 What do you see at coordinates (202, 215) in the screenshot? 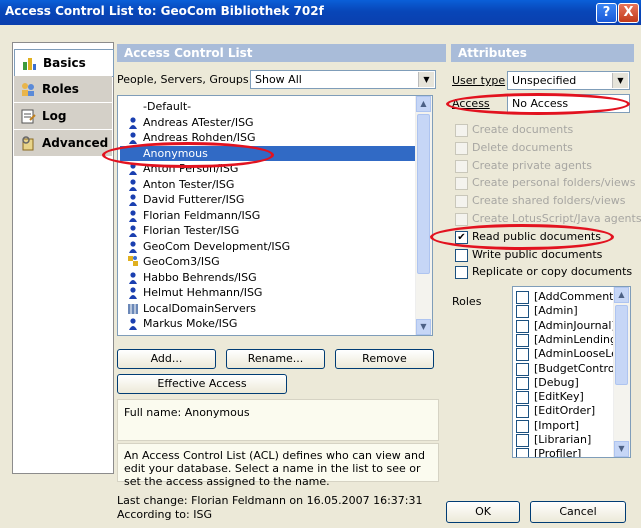
I see `acl-entry-label: Florian Feldmann/ISG` at bounding box center [202, 215].